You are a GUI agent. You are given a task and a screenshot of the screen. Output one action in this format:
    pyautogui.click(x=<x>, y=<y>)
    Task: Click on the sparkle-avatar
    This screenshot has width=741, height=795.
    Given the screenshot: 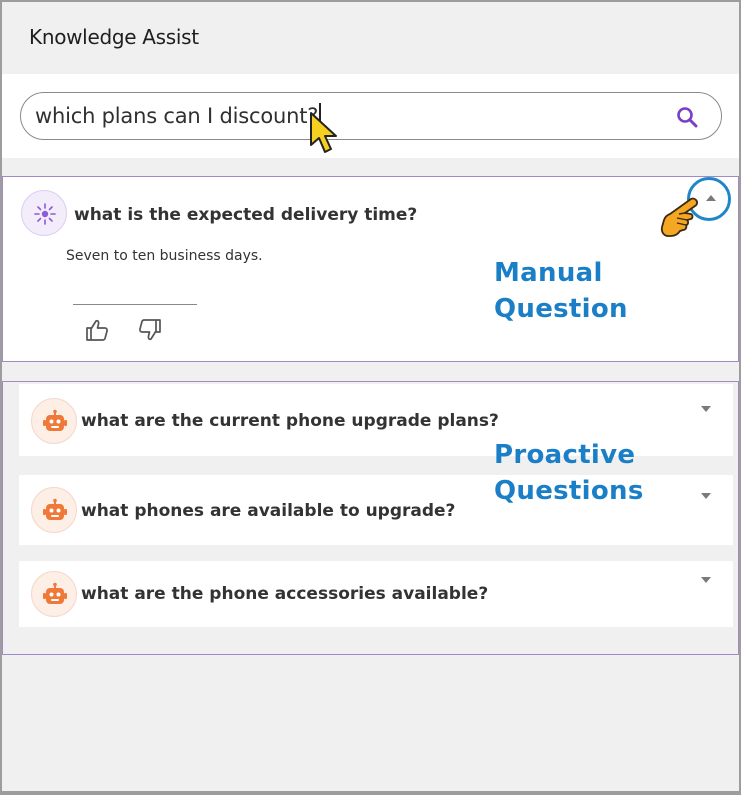 What is the action you would take?
    pyautogui.click(x=44, y=213)
    